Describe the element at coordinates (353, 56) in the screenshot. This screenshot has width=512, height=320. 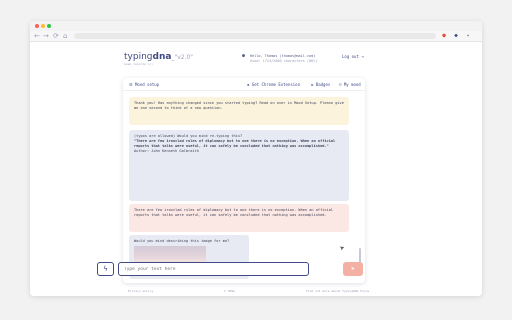
I see `logout-link: Log out ⇥` at that location.